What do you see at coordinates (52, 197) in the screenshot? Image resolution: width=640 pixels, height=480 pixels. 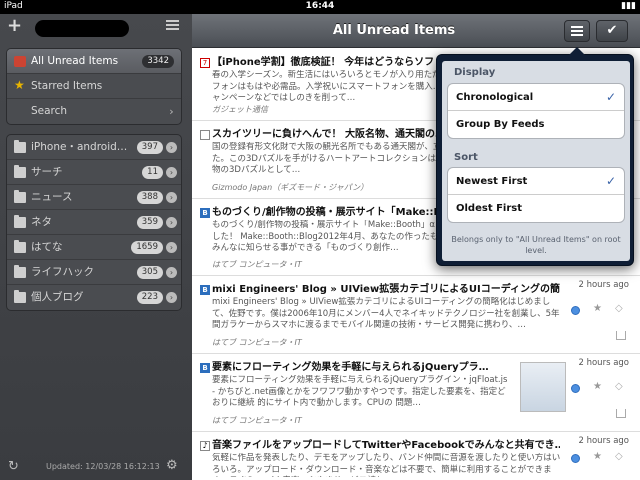 I see `folder-label: ニュース` at bounding box center [52, 197].